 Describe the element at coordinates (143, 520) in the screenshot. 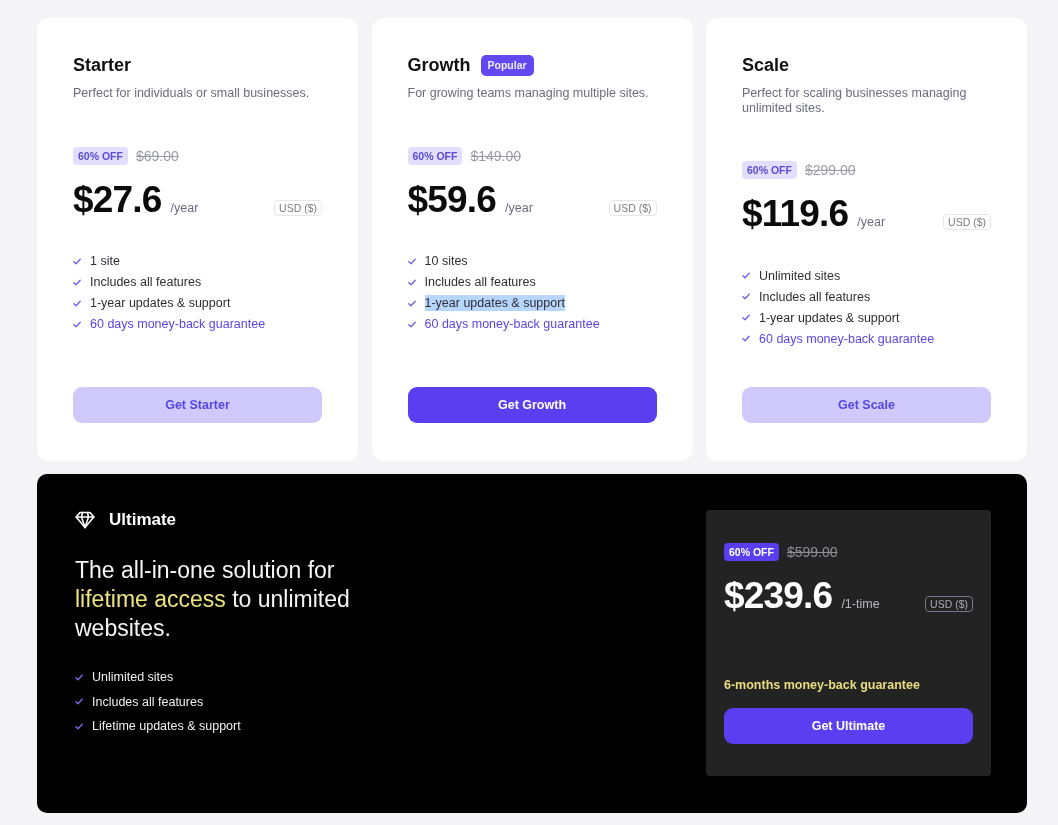

I see `plan-name: Ultimate` at that location.